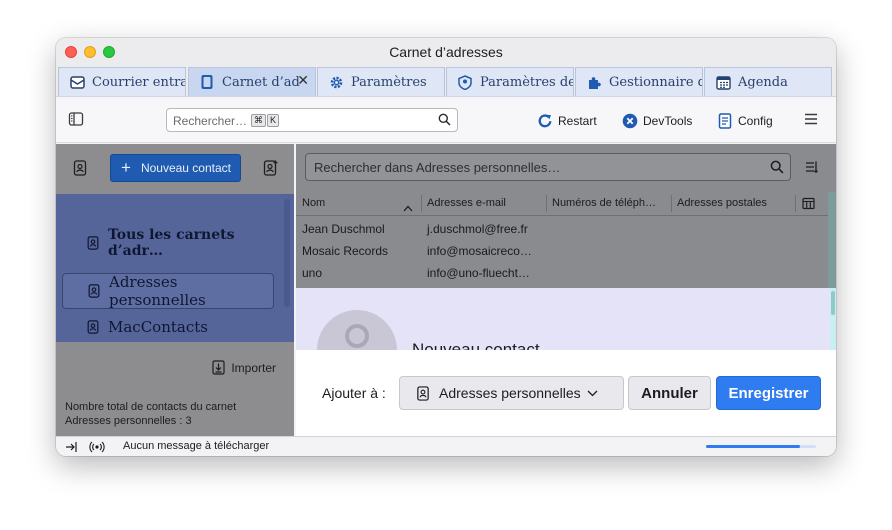  I want to click on tab-addons-manager: Gestionnaire d, so click(639, 81).